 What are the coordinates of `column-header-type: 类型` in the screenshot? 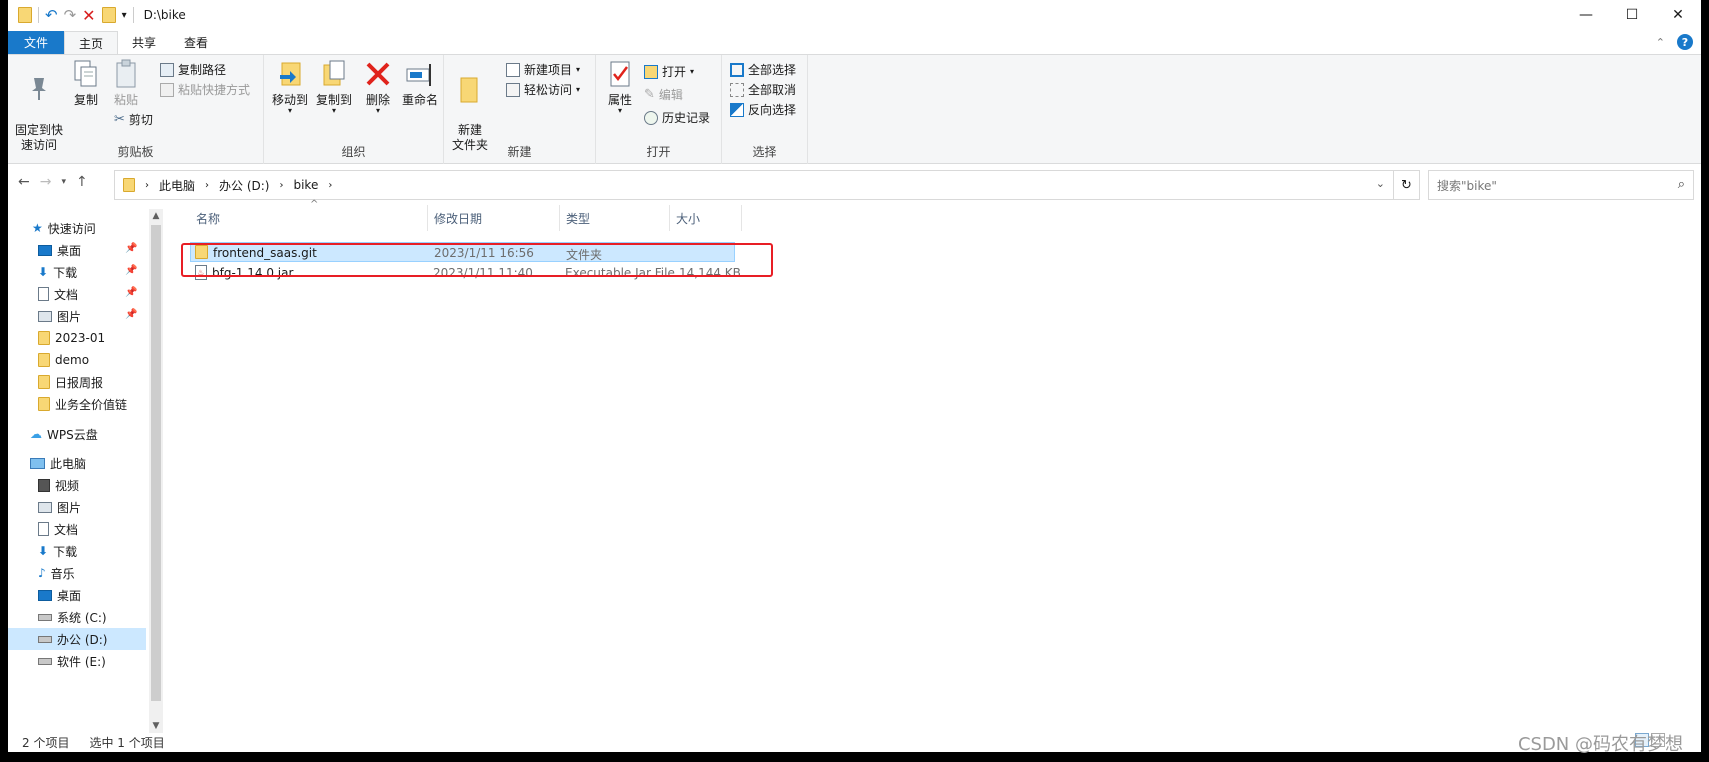 It's located at (615, 218).